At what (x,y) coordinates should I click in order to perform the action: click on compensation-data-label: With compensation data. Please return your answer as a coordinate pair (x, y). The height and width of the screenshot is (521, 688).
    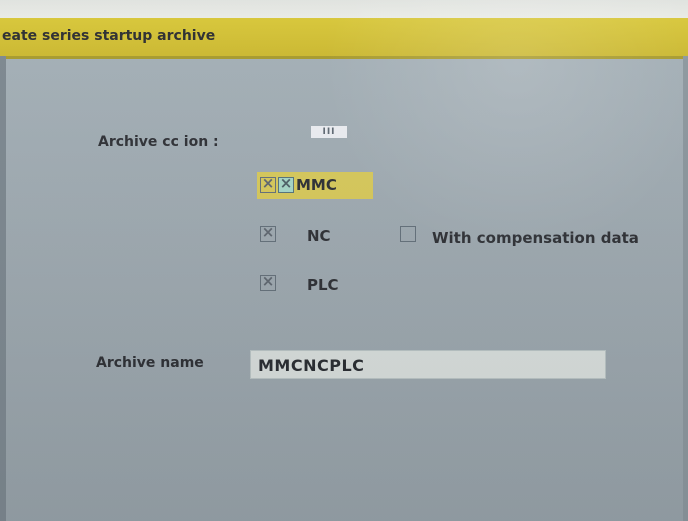
    Looking at the image, I should click on (535, 238).